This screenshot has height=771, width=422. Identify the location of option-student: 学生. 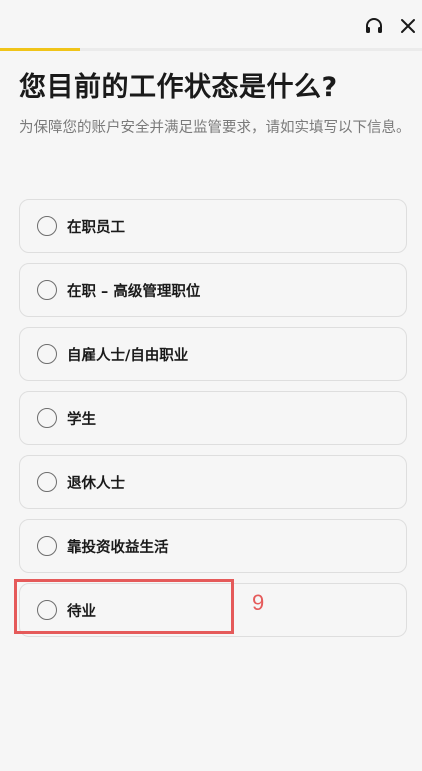
(213, 418).